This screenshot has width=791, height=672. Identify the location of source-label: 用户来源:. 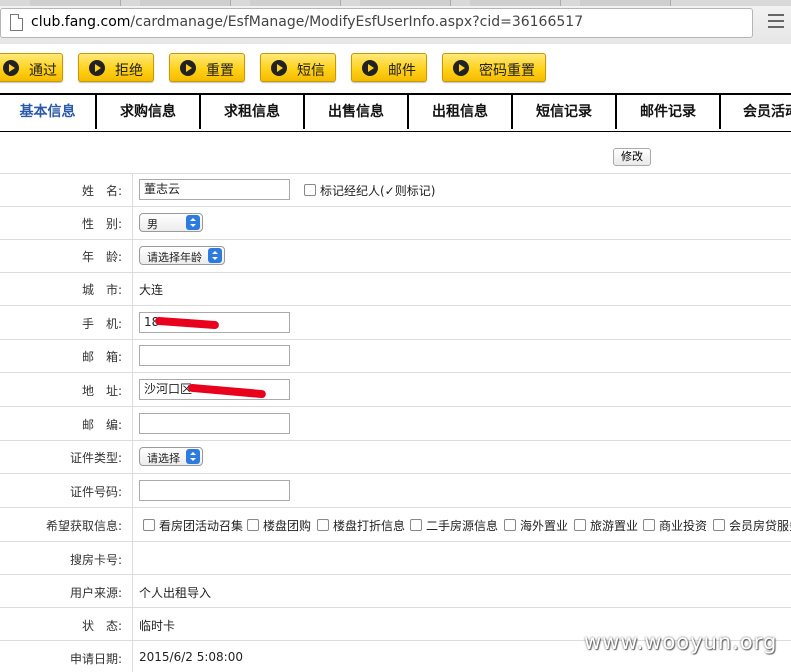
(95, 593).